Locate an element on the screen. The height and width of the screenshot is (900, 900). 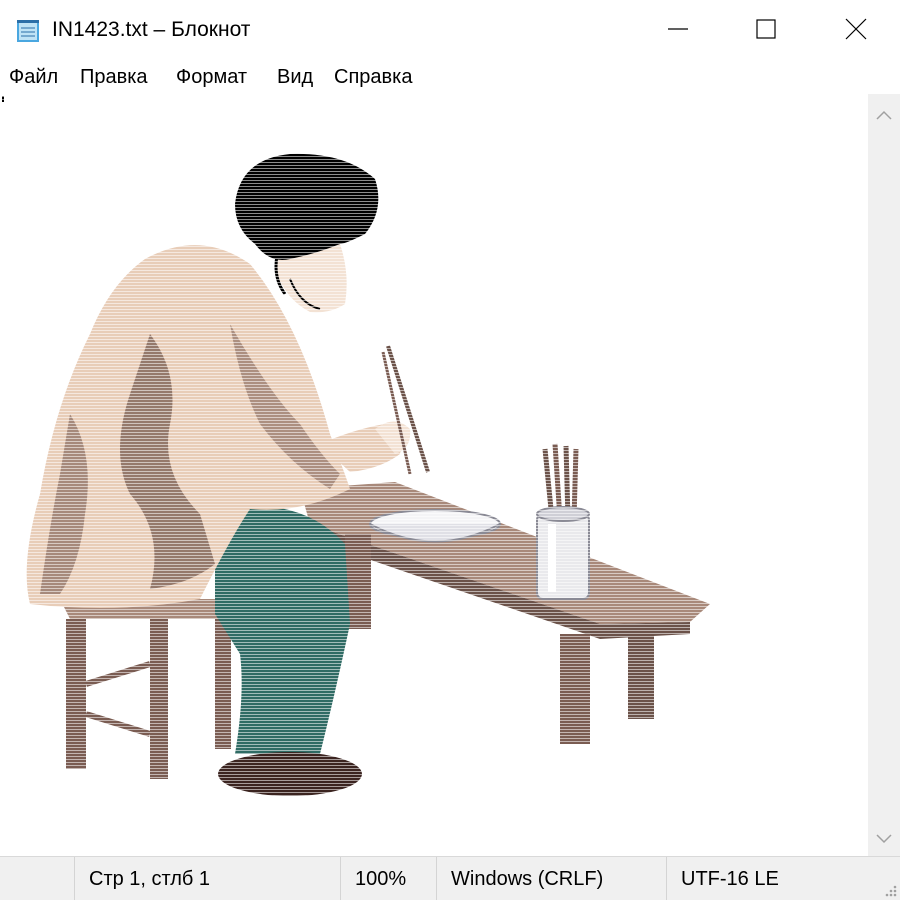
scroll-up-button is located at coordinates (884, 115).